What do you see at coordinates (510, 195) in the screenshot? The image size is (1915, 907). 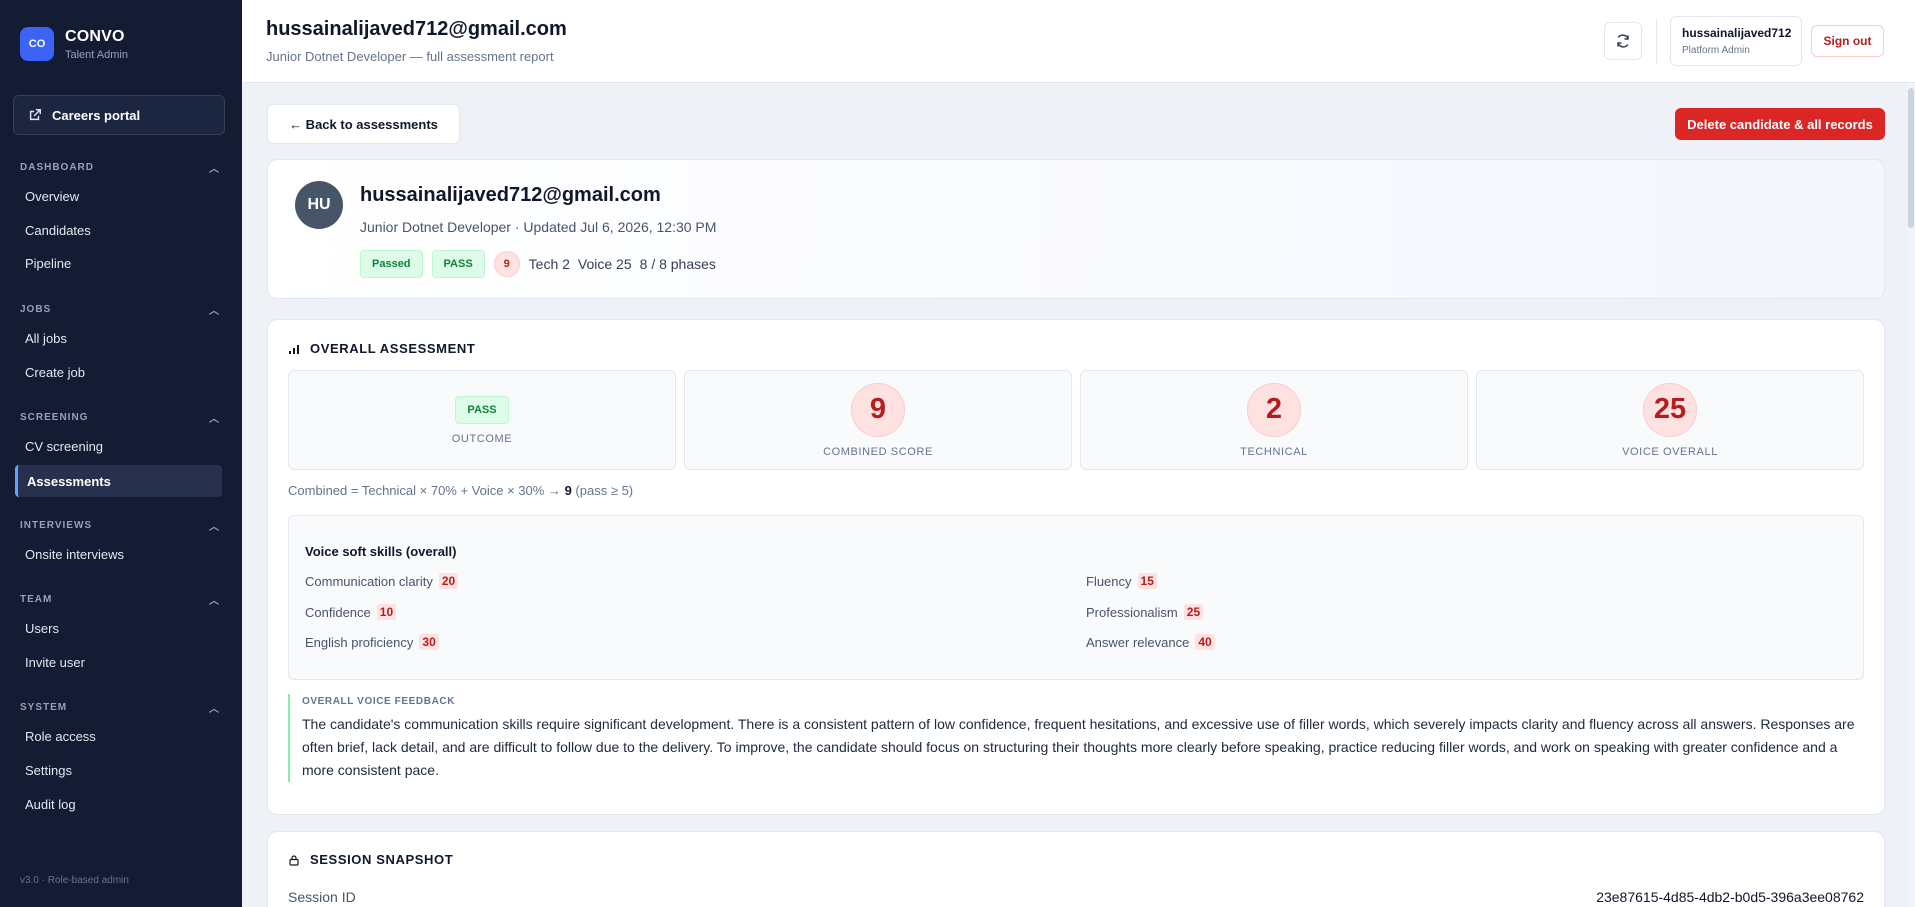 I see `candidate-name: hussainalijaved712@gmail.com` at bounding box center [510, 195].